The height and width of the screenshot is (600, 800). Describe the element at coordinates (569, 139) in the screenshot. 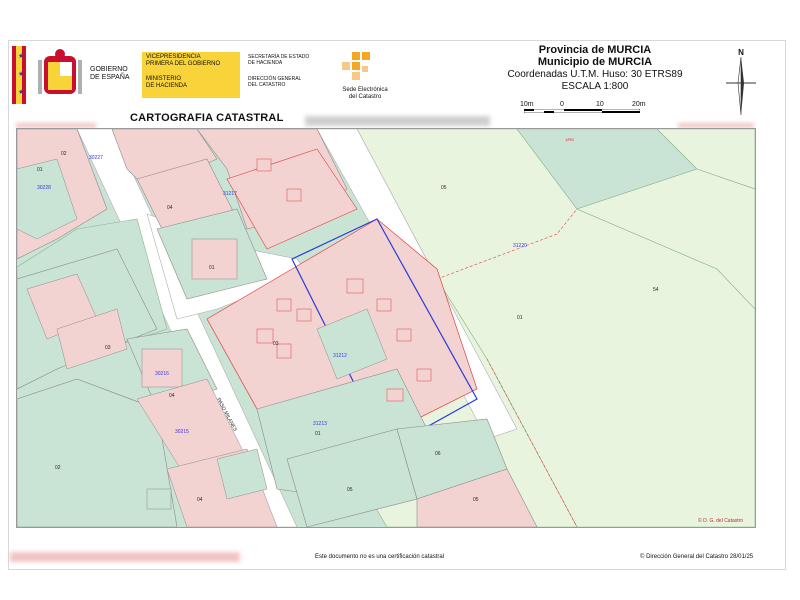

I see `red-label: 1/RS` at that location.